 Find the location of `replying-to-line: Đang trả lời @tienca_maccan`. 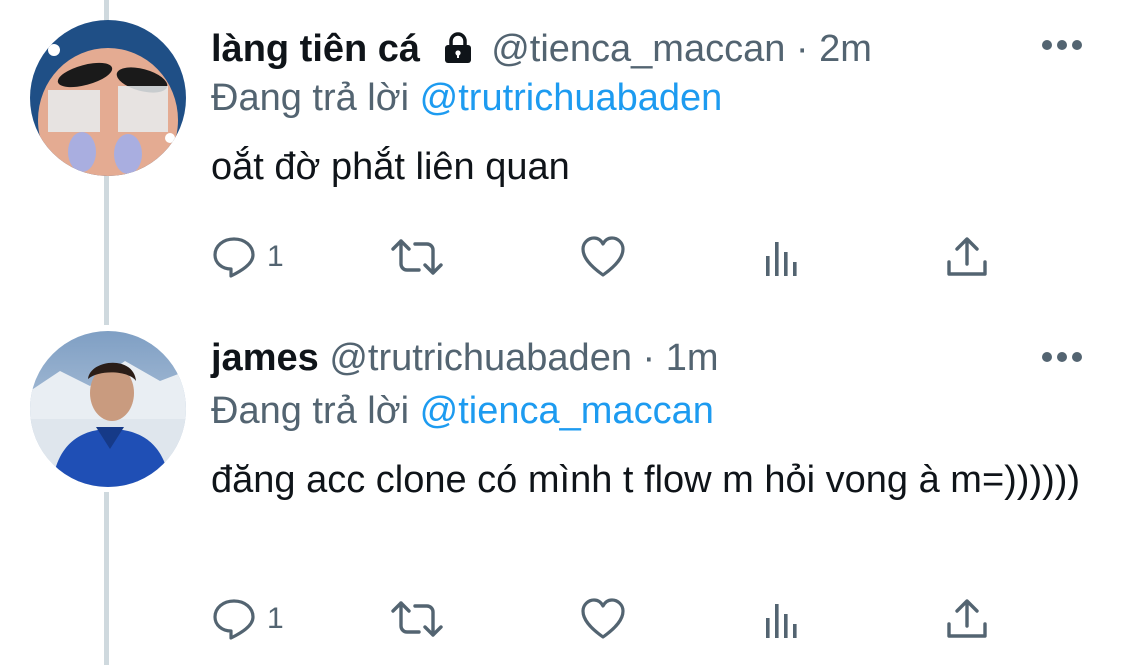

replying-to-line: Đang trả lời @tienca_maccan is located at coordinates (462, 411).